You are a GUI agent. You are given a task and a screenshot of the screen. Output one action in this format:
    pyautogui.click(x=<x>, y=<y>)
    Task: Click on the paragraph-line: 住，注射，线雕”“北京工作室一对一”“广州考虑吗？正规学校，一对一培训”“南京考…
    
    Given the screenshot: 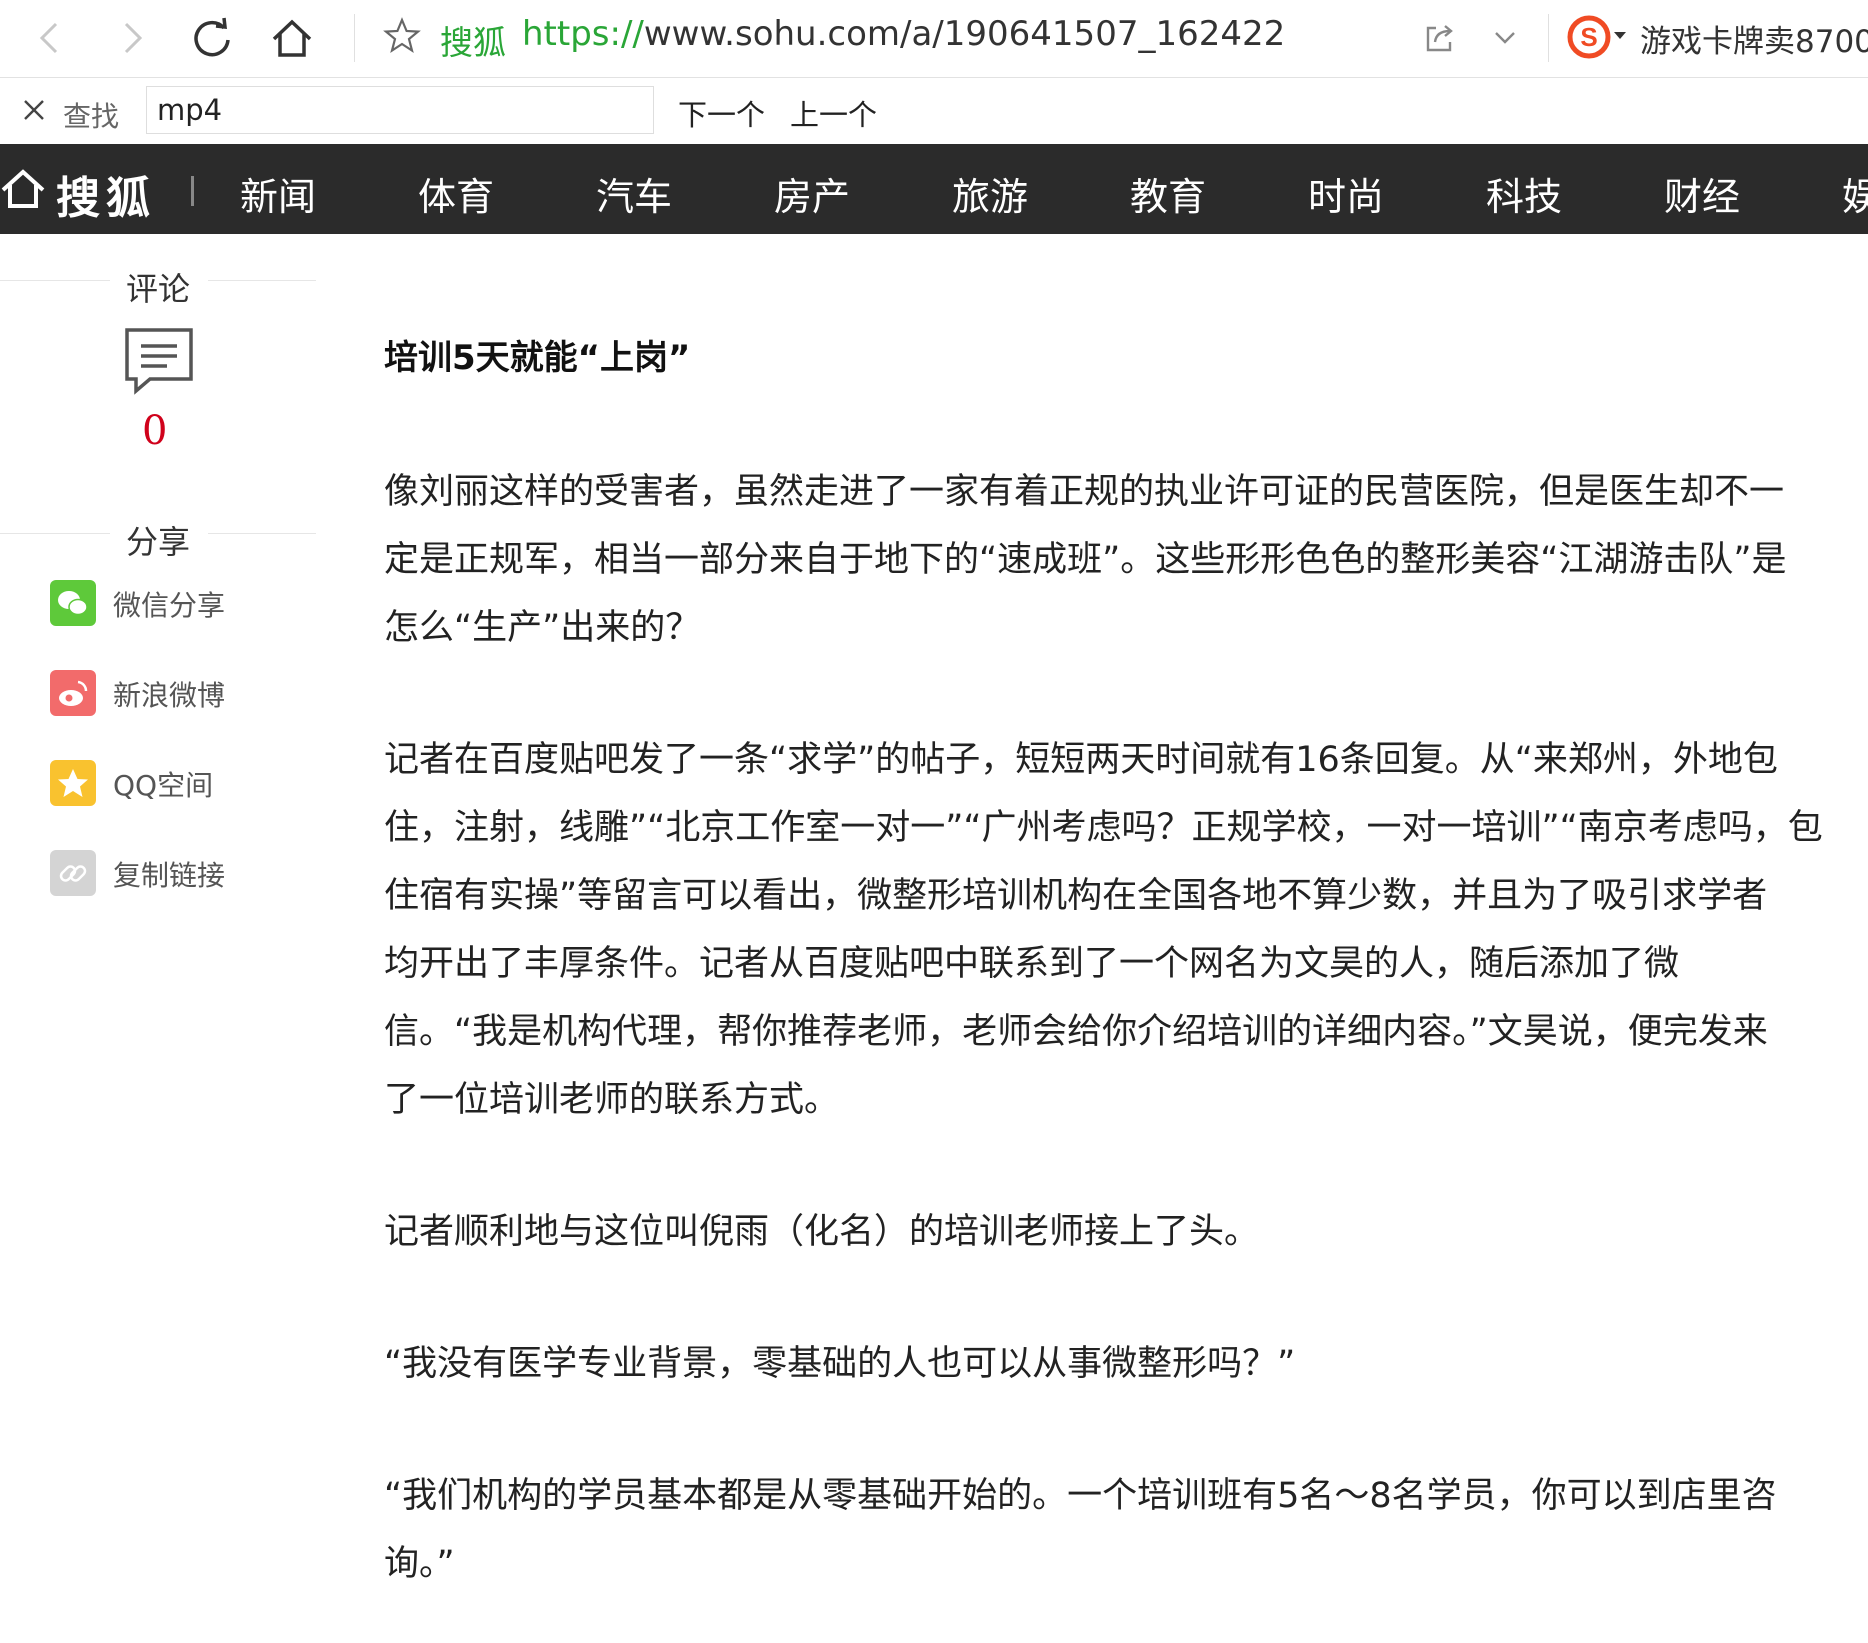 What is the action you would take?
    pyautogui.click(x=1103, y=828)
    